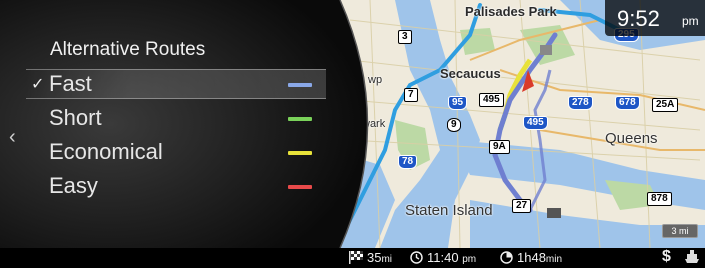 The width and height of the screenshot is (705, 268). Describe the element at coordinates (38, 84) in the screenshot. I see `checkmark-icon: ✓` at that location.